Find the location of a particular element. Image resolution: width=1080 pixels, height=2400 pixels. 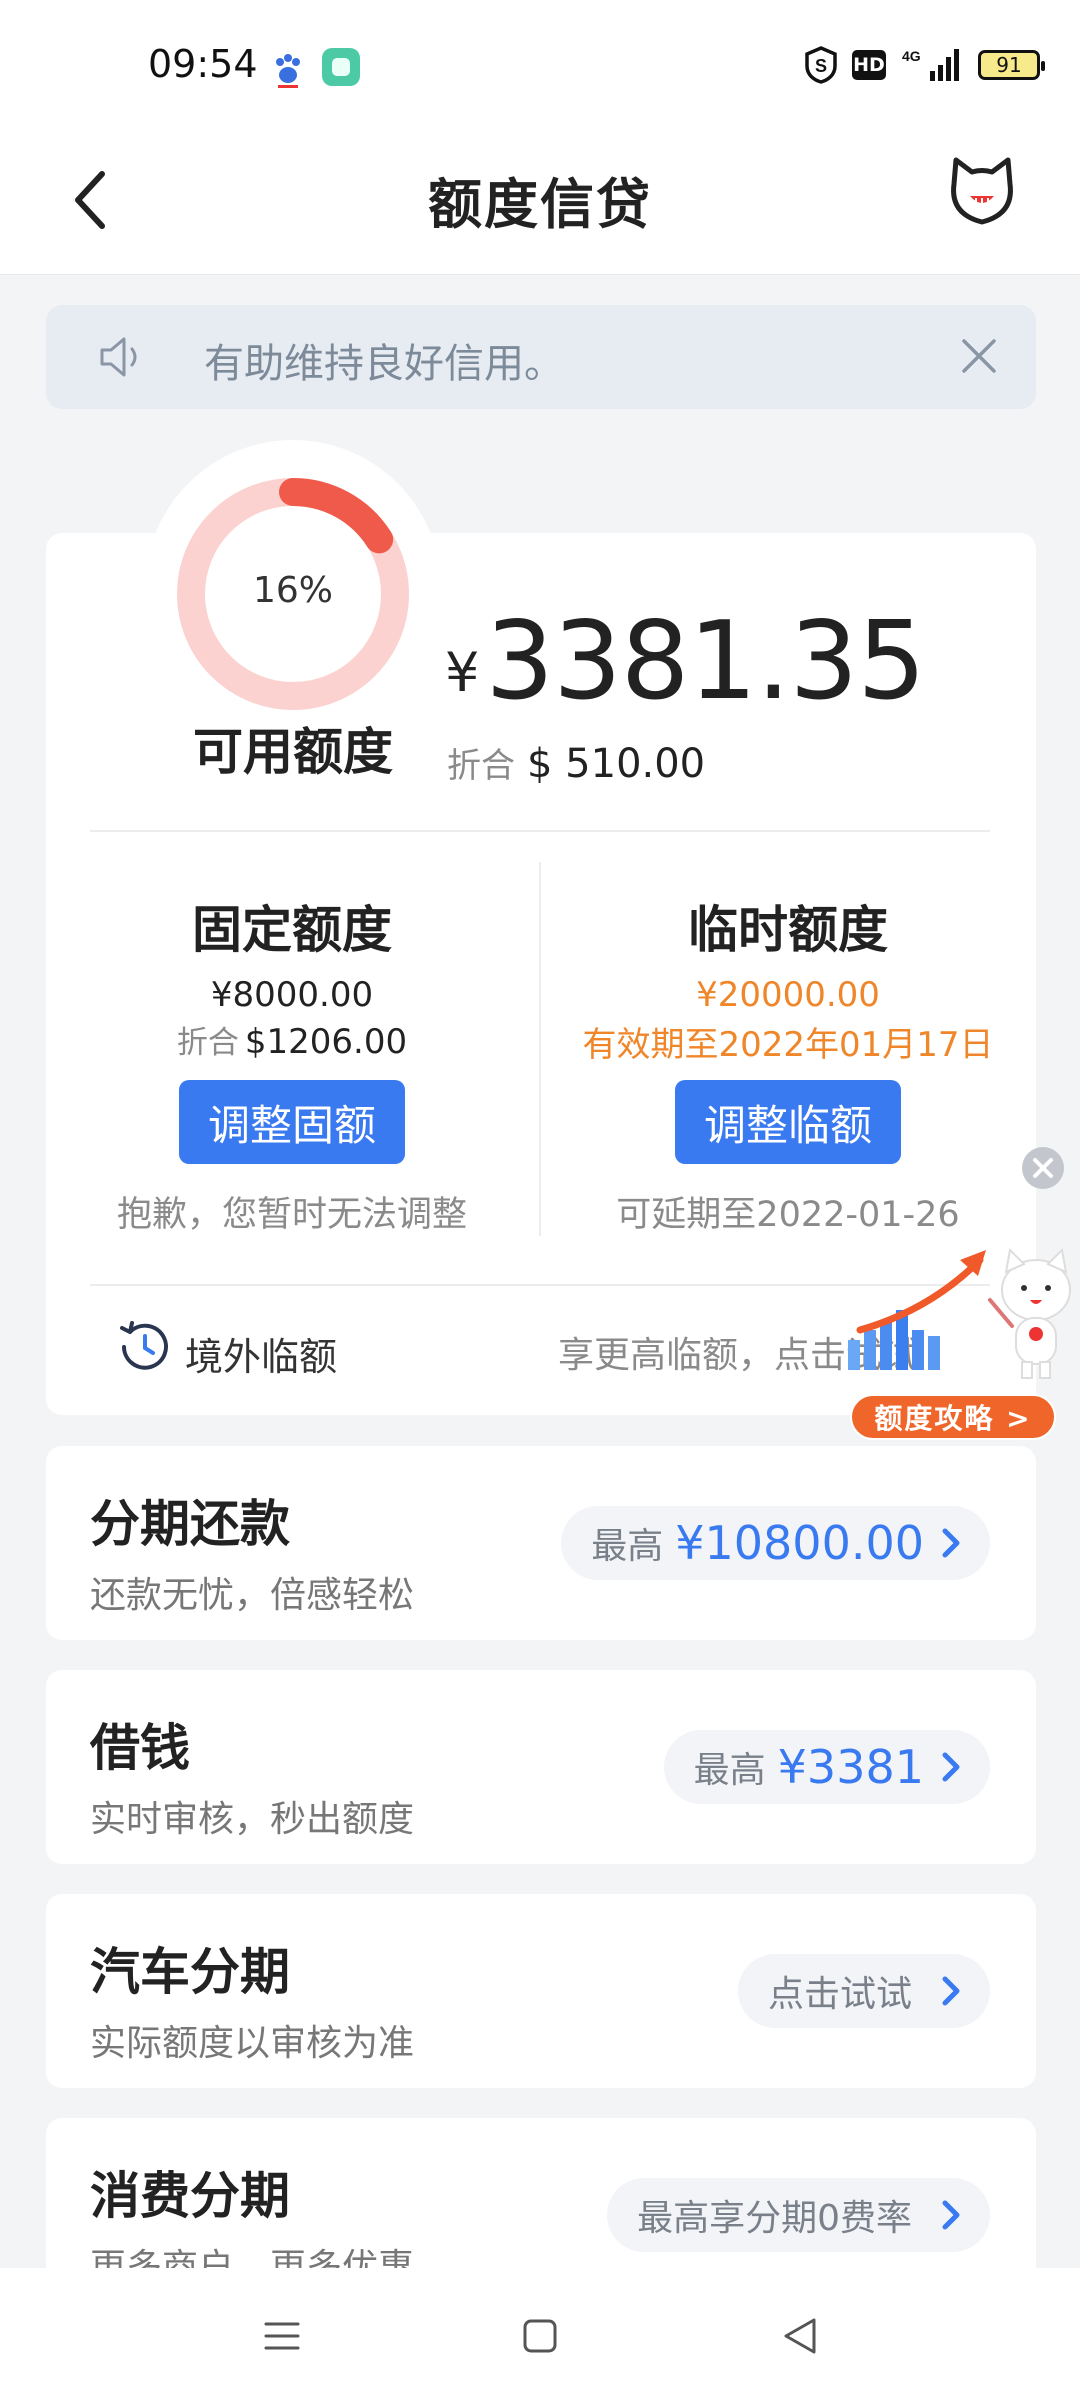

baidu-paw-icon is located at coordinates (288, 71).